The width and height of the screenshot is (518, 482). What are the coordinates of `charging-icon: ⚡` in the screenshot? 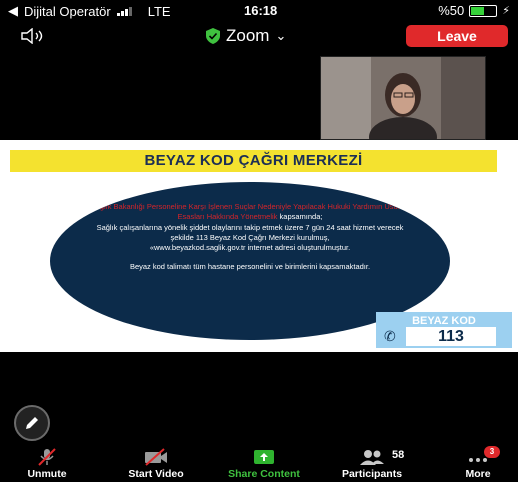 It's located at (506, 11).